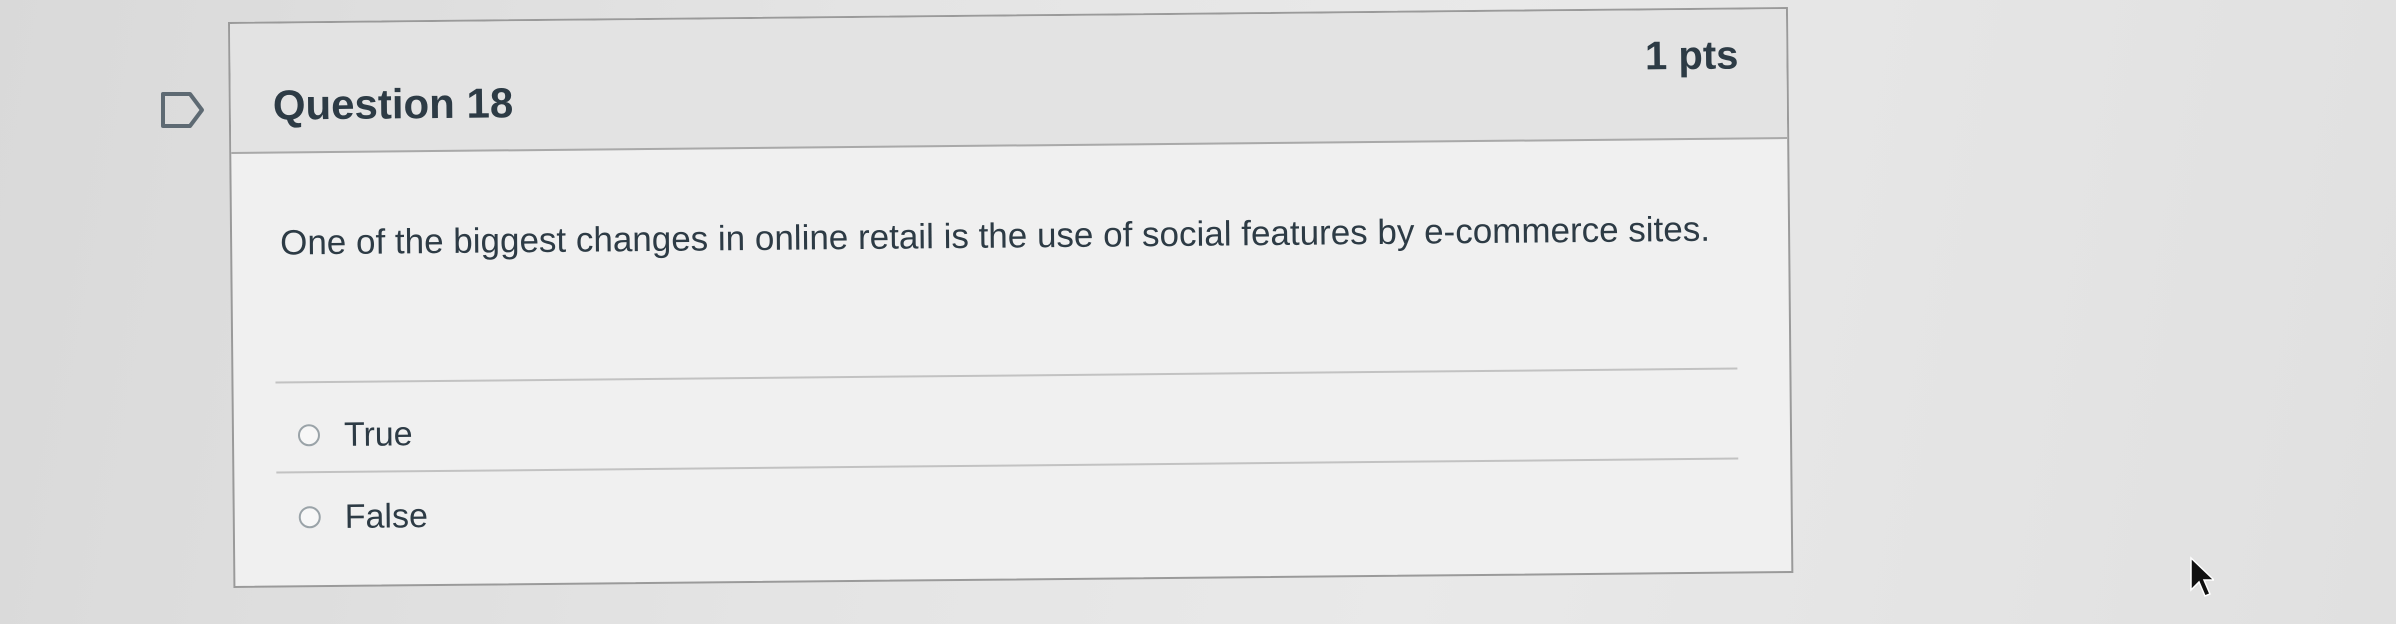  Describe the element at coordinates (378, 435) in the screenshot. I see `answer-label-true: True` at that location.